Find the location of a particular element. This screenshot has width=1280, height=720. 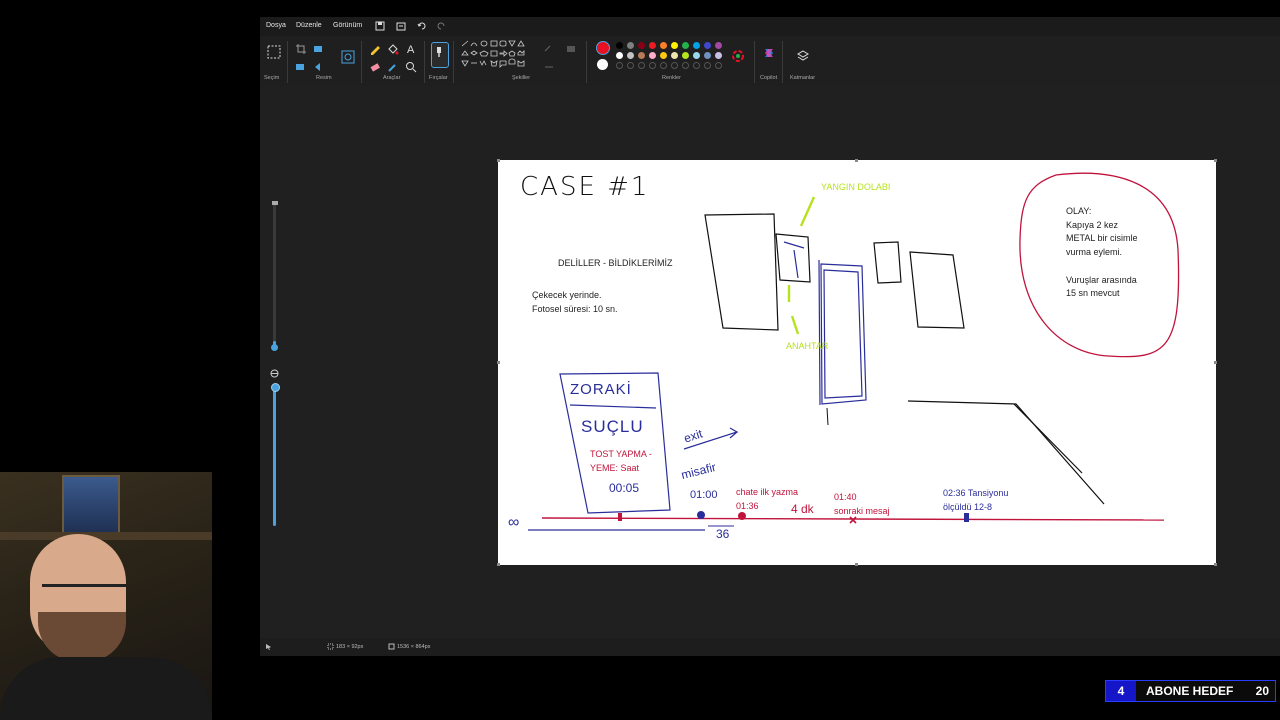

redo-icon is located at coordinates (441, 26).